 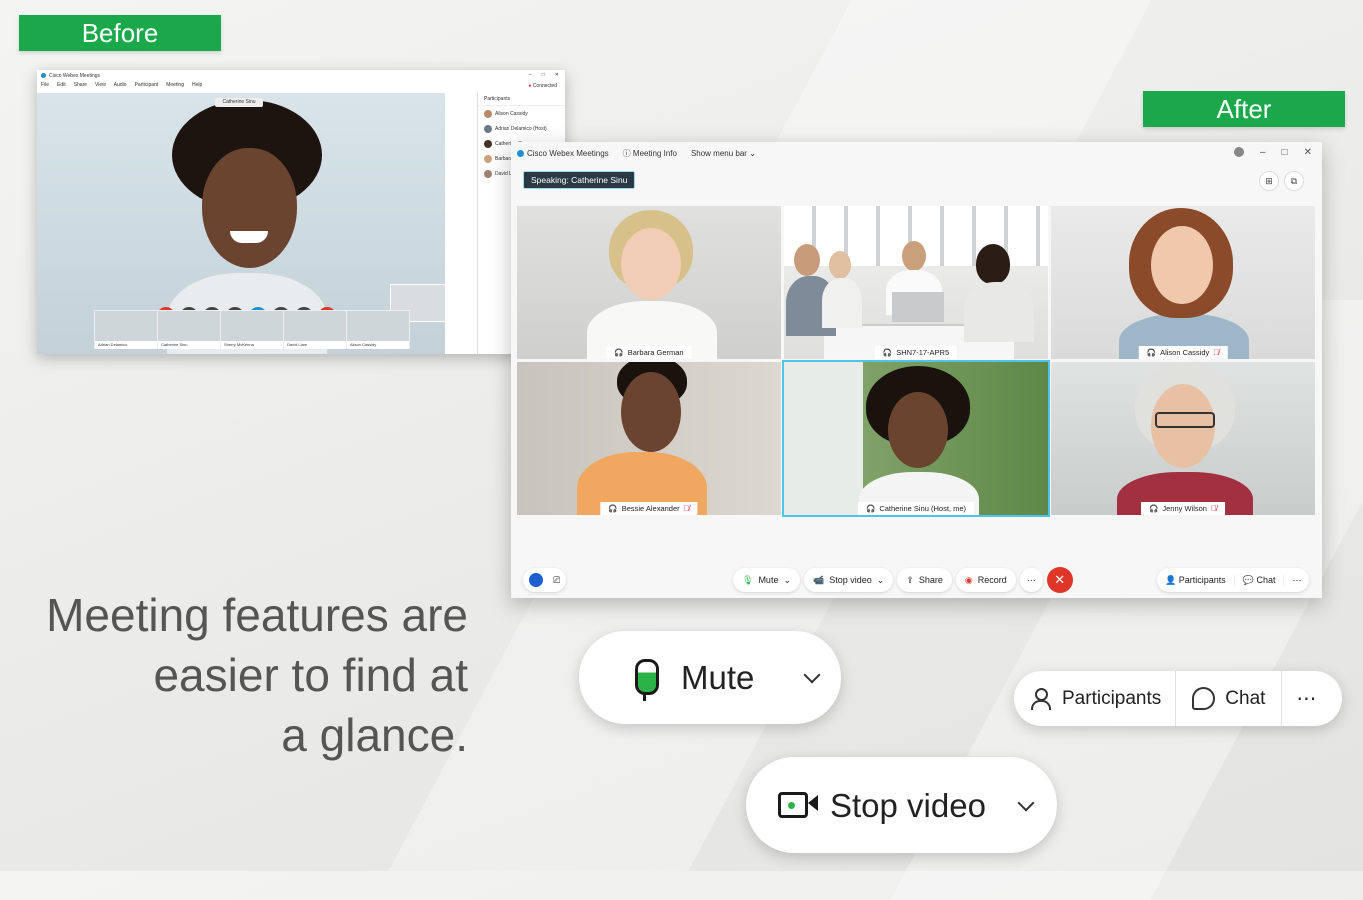 What do you see at coordinates (916, 282) in the screenshot?
I see `video-tile: 🎧 SHN7-17-APR5` at bounding box center [916, 282].